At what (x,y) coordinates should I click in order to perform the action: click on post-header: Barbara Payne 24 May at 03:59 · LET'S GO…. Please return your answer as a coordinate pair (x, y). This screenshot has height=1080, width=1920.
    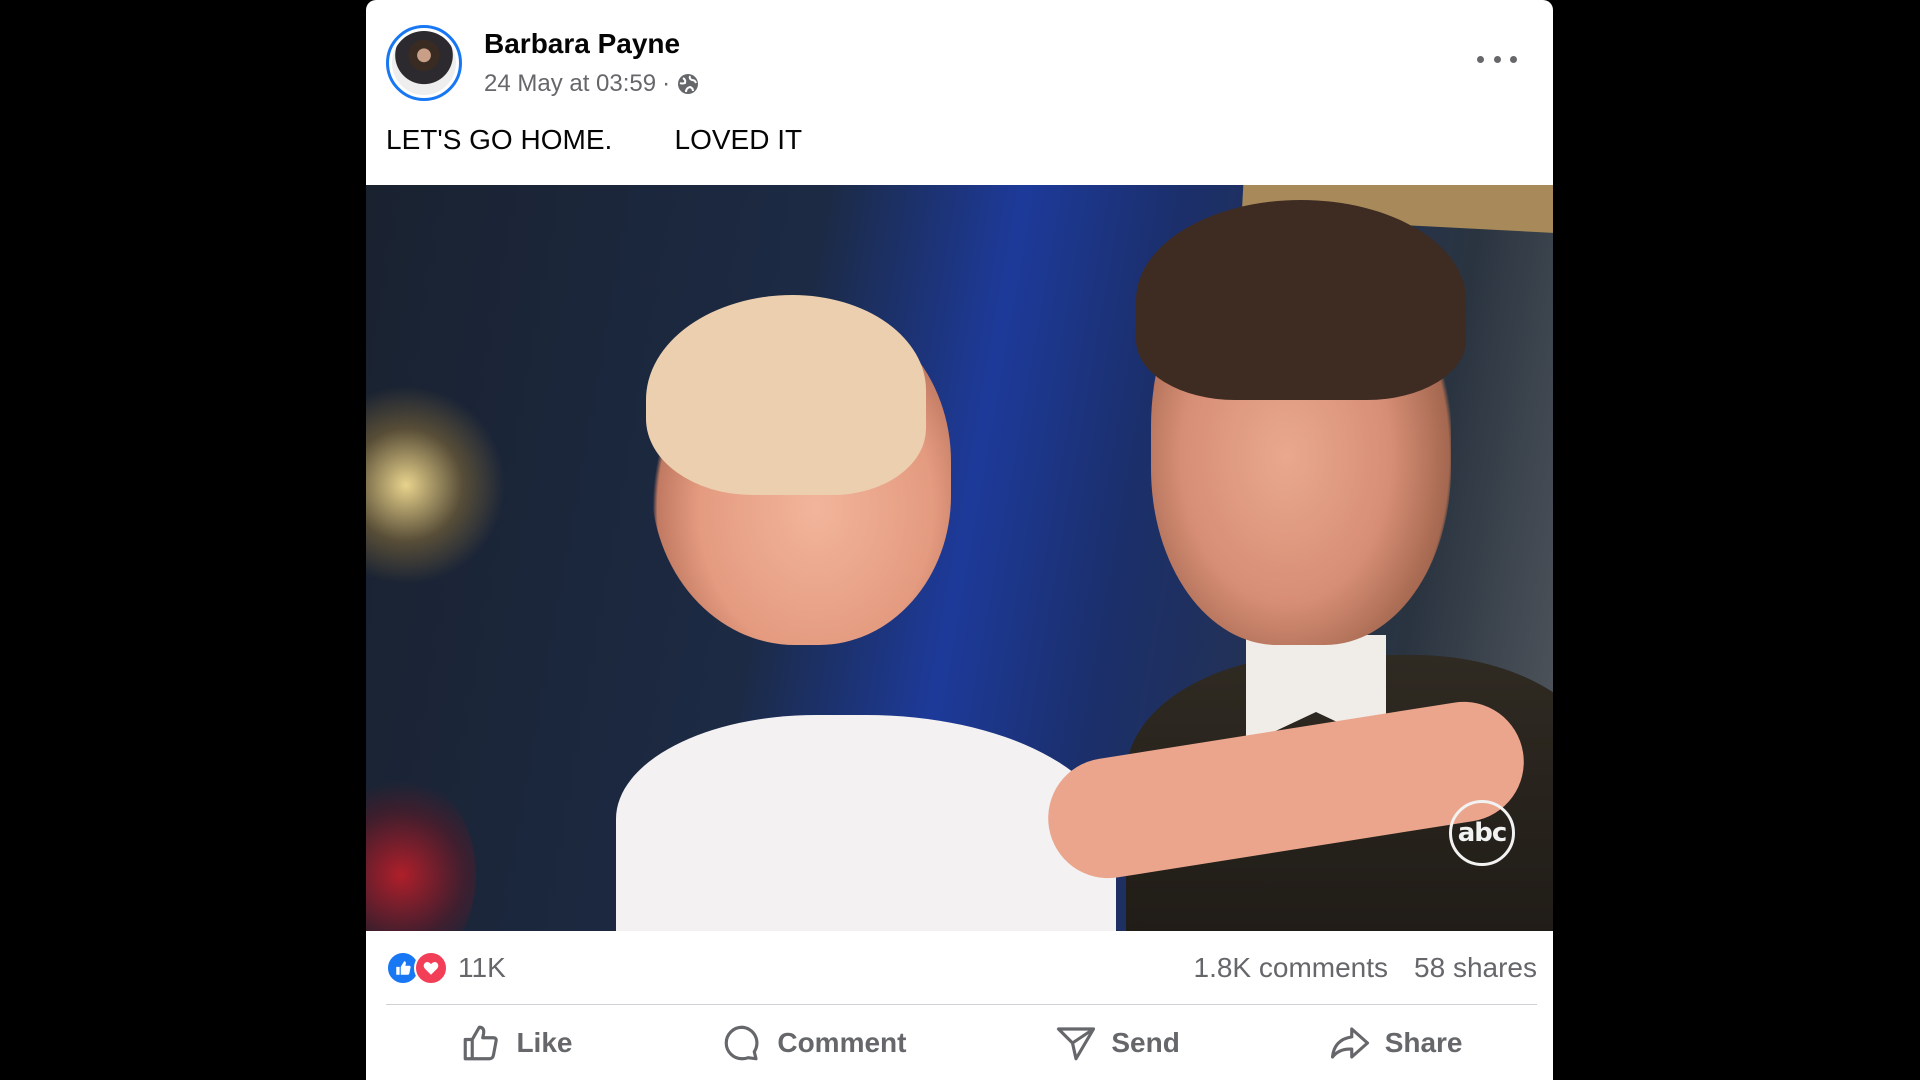
    Looking at the image, I should click on (959, 92).